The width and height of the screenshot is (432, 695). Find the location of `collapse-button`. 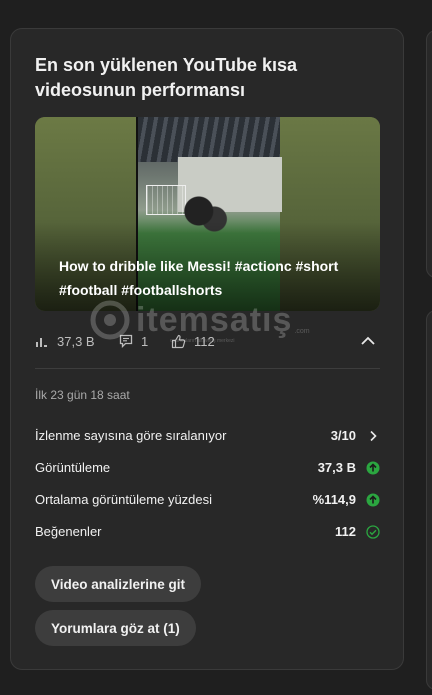

collapse-button is located at coordinates (368, 341).